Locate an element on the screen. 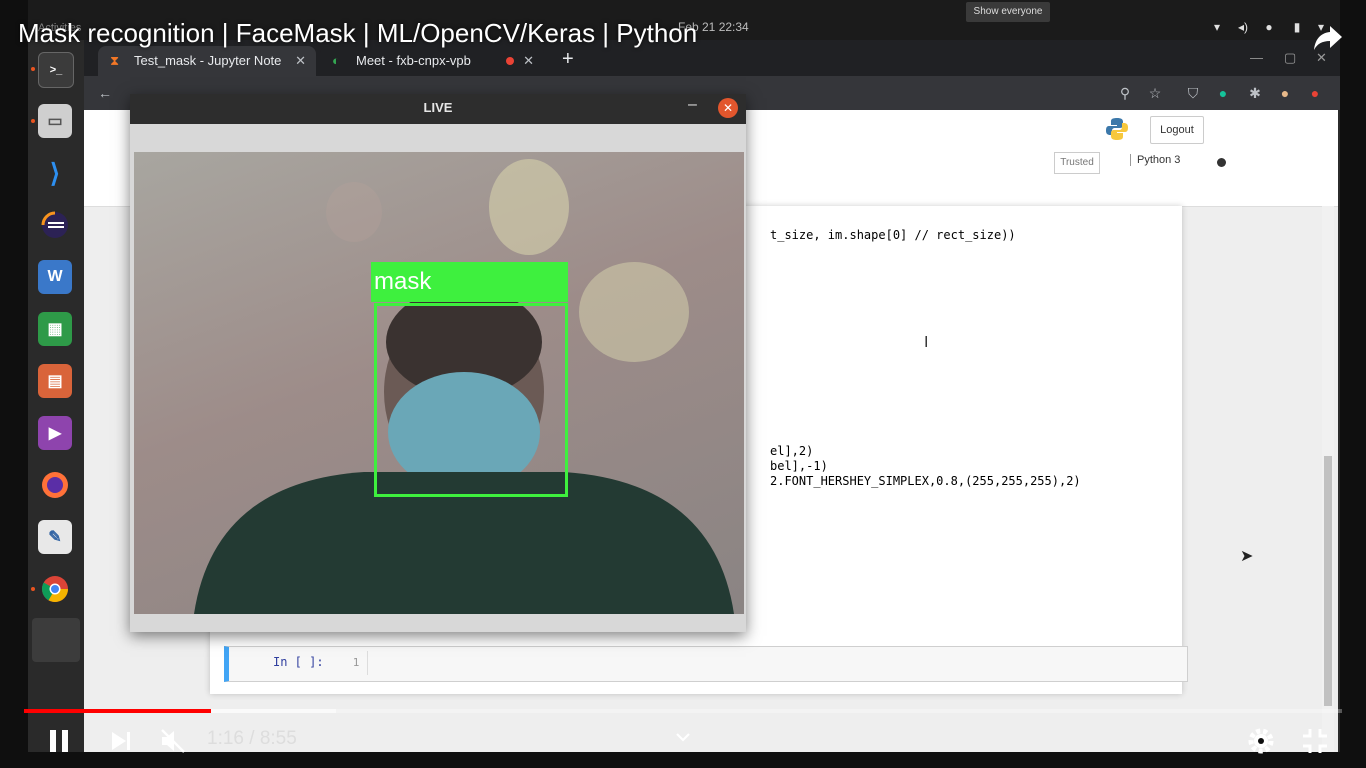  show-everyone-button: Show everyone is located at coordinates (1008, 12).